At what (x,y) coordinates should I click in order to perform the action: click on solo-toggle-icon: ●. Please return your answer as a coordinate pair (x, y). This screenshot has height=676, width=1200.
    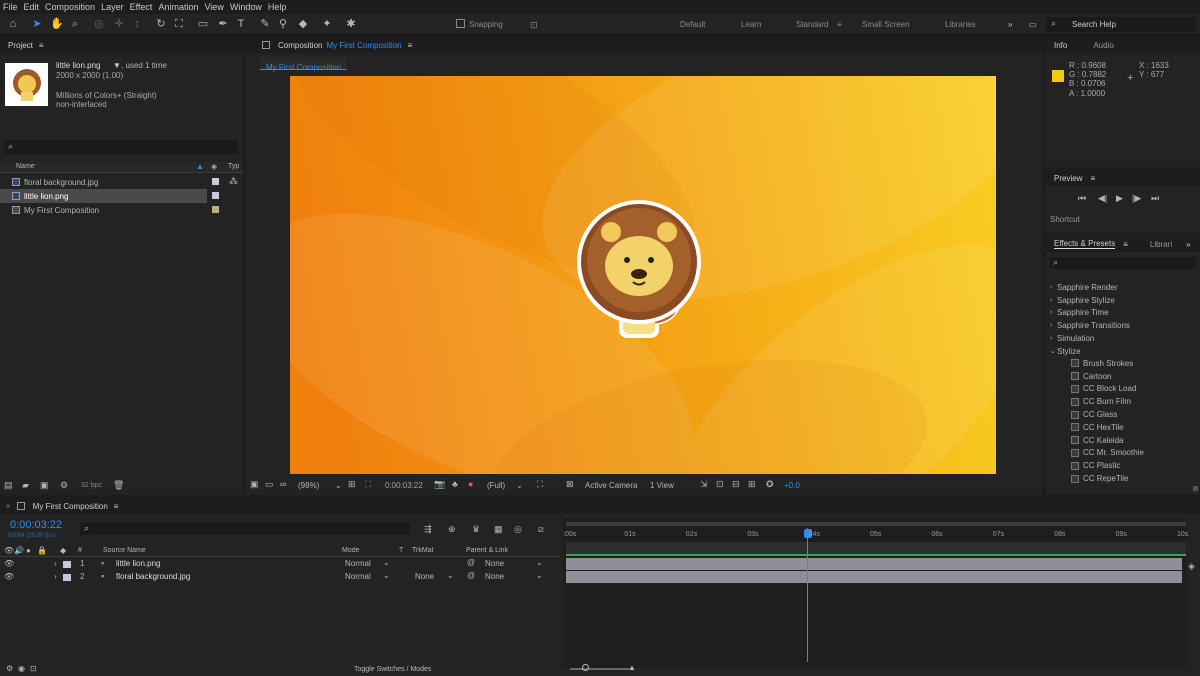
    Looking at the image, I should click on (28, 550).